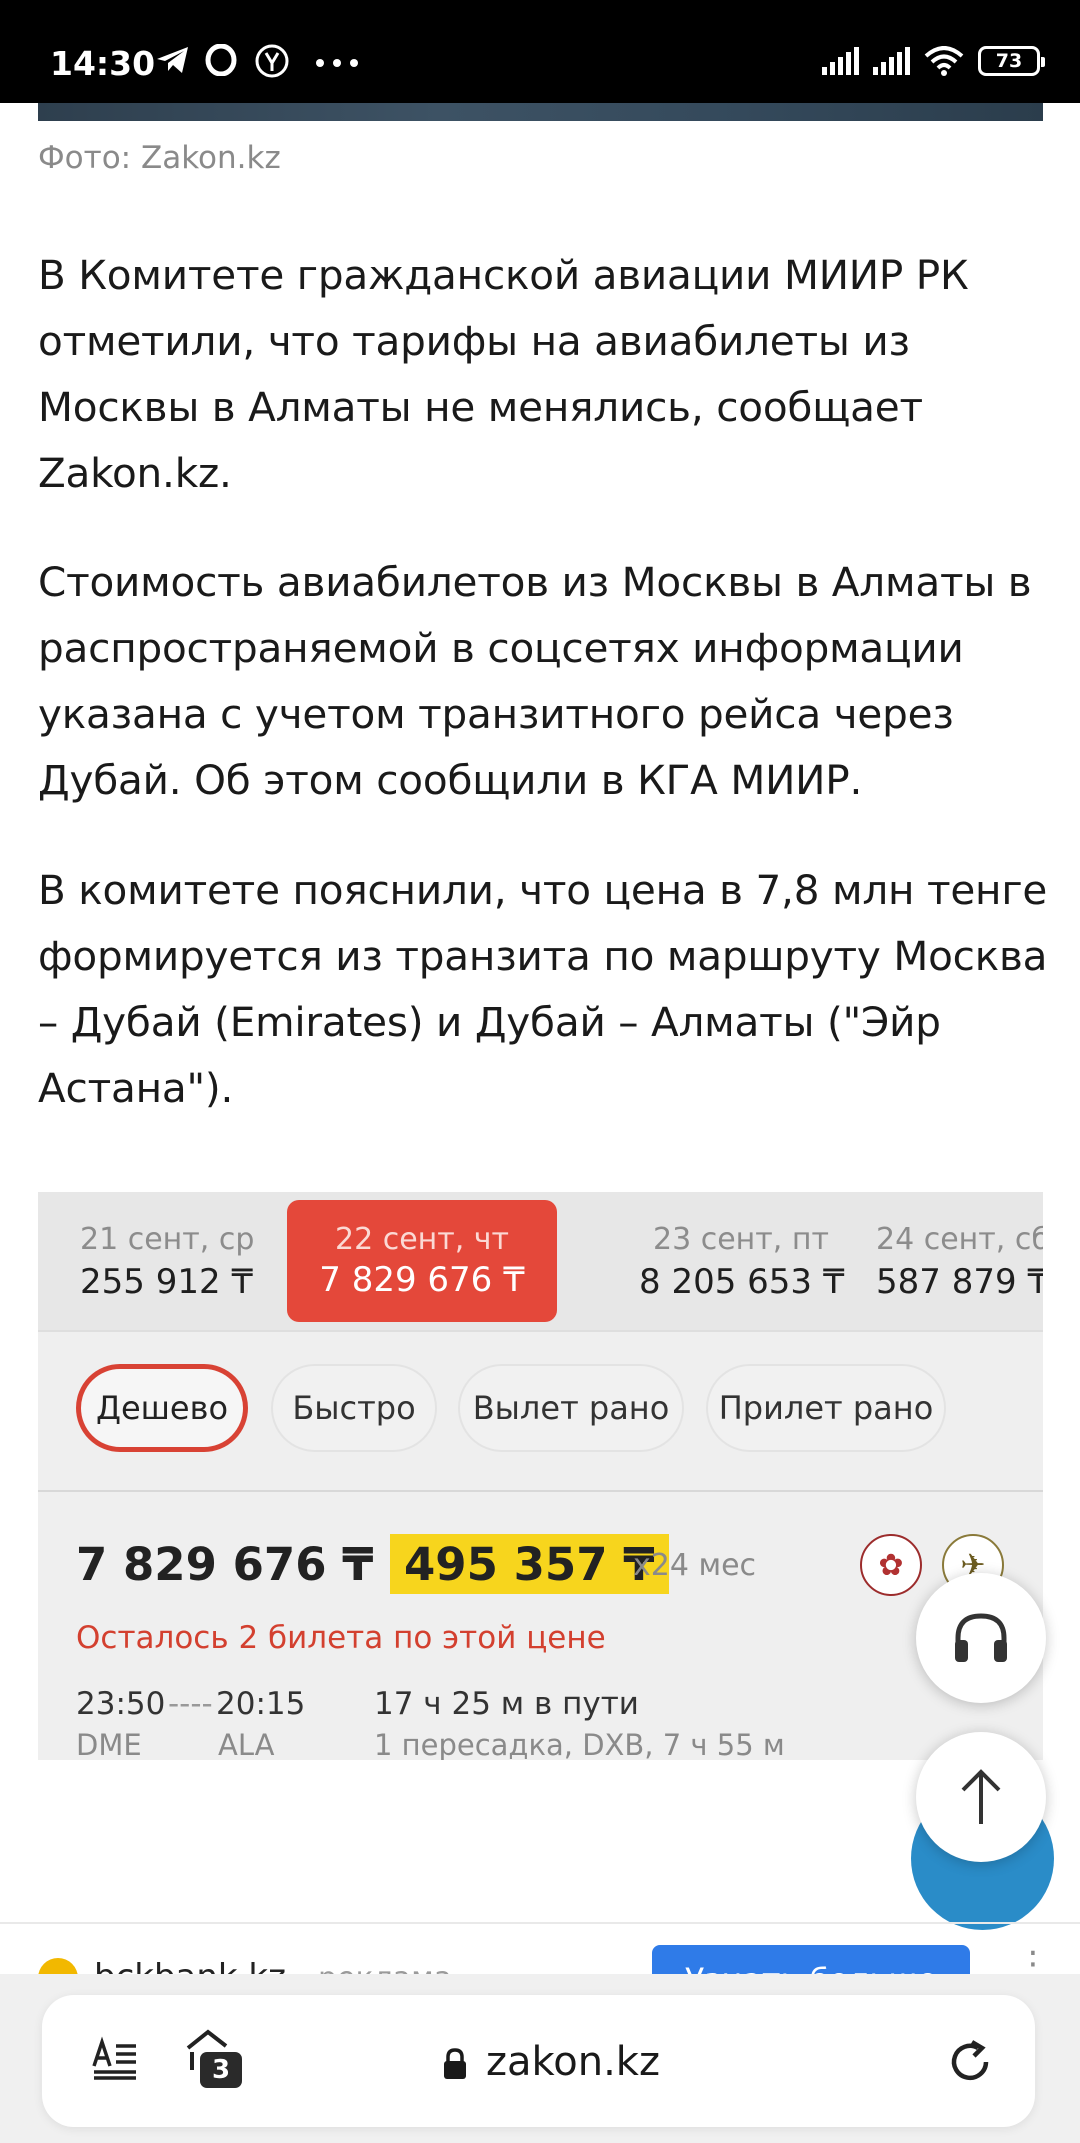 This screenshot has height=2143, width=1080. Describe the element at coordinates (840, 61) in the screenshot. I see `signal-1-icon` at that location.